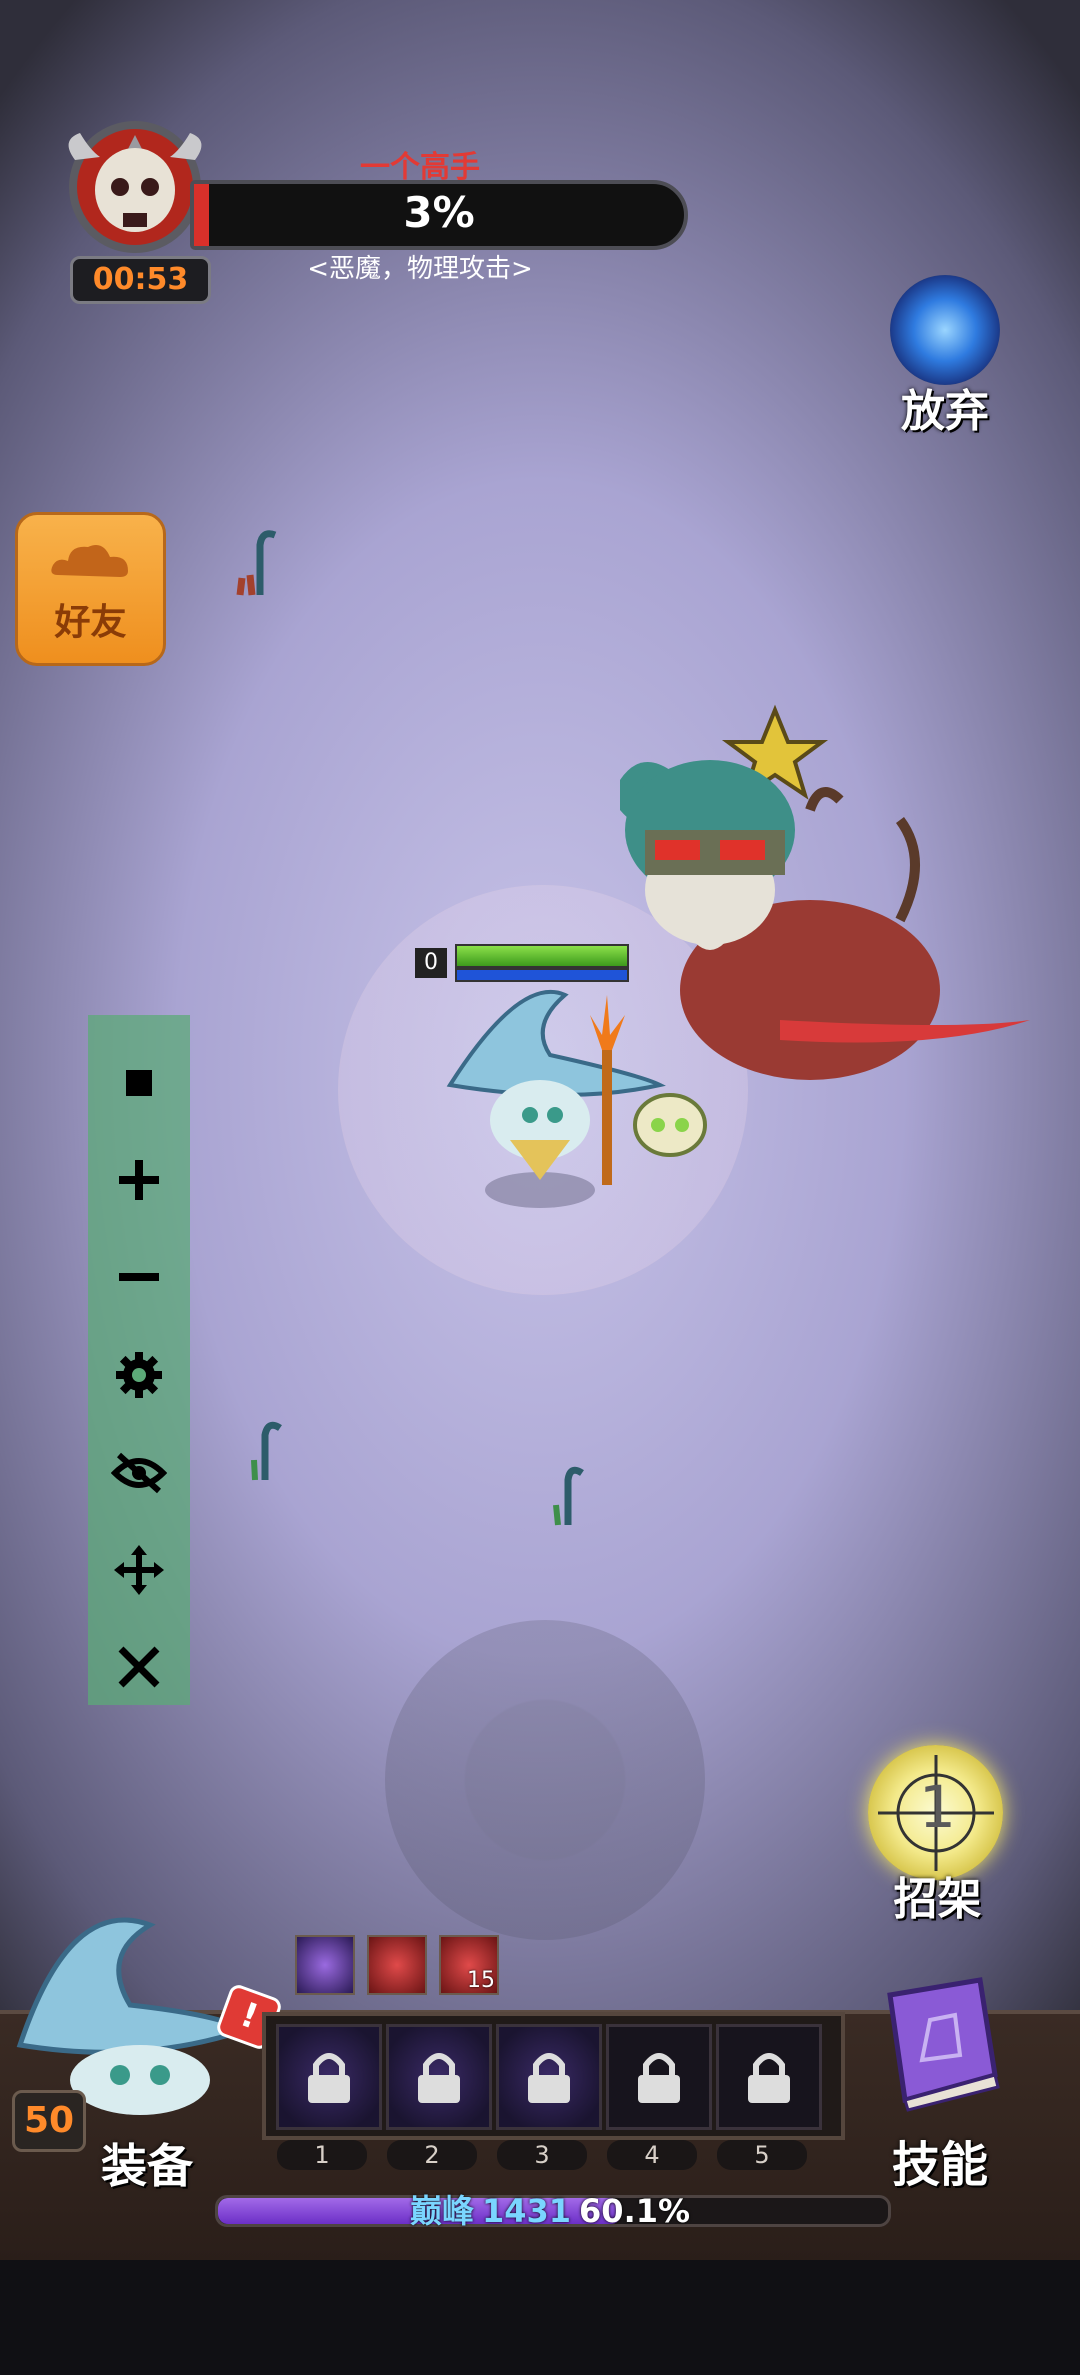 The height and width of the screenshot is (2375, 1080). I want to click on zoom-in-button, so click(139, 1180).